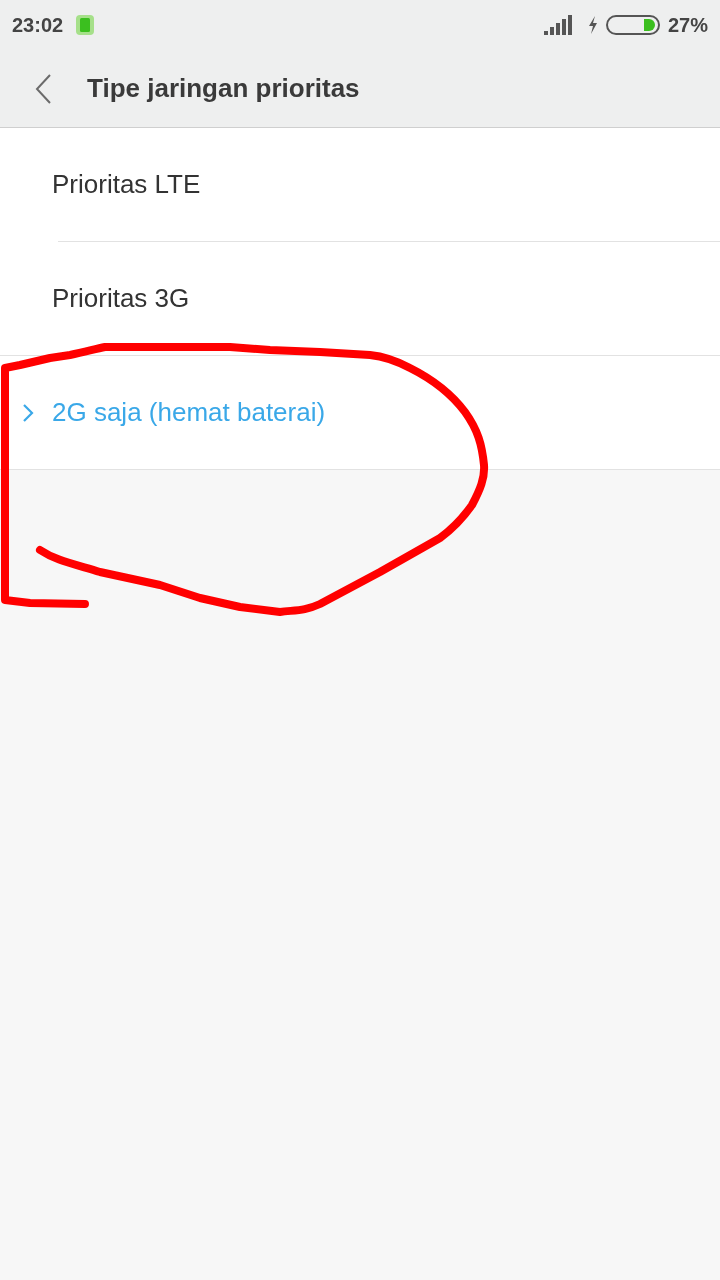 Image resolution: width=720 pixels, height=1280 pixels. What do you see at coordinates (28, 412) in the screenshot?
I see `selected-chevron-icon` at bounding box center [28, 412].